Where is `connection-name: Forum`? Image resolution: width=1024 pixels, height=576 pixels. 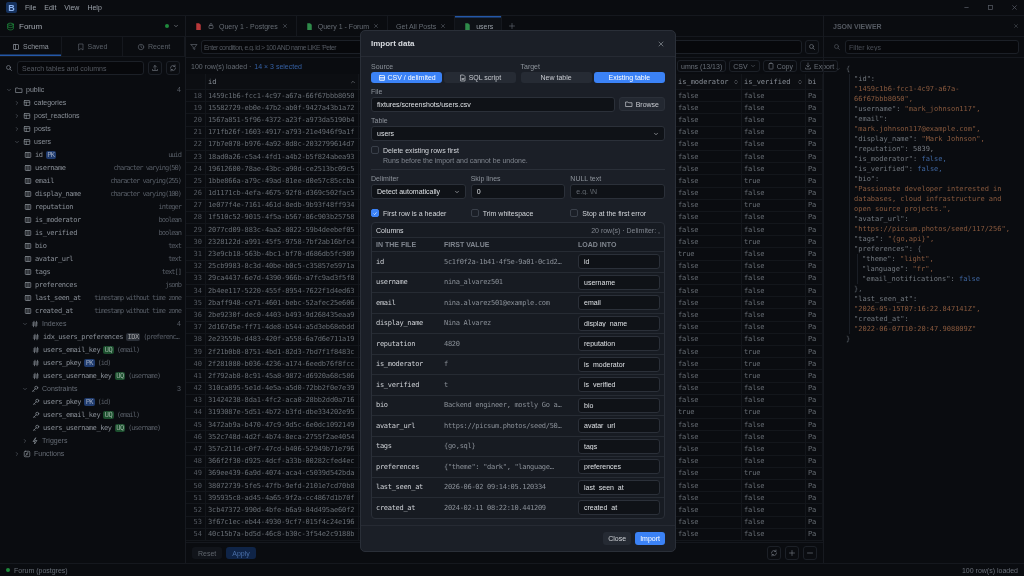 connection-name: Forum is located at coordinates (31, 26).